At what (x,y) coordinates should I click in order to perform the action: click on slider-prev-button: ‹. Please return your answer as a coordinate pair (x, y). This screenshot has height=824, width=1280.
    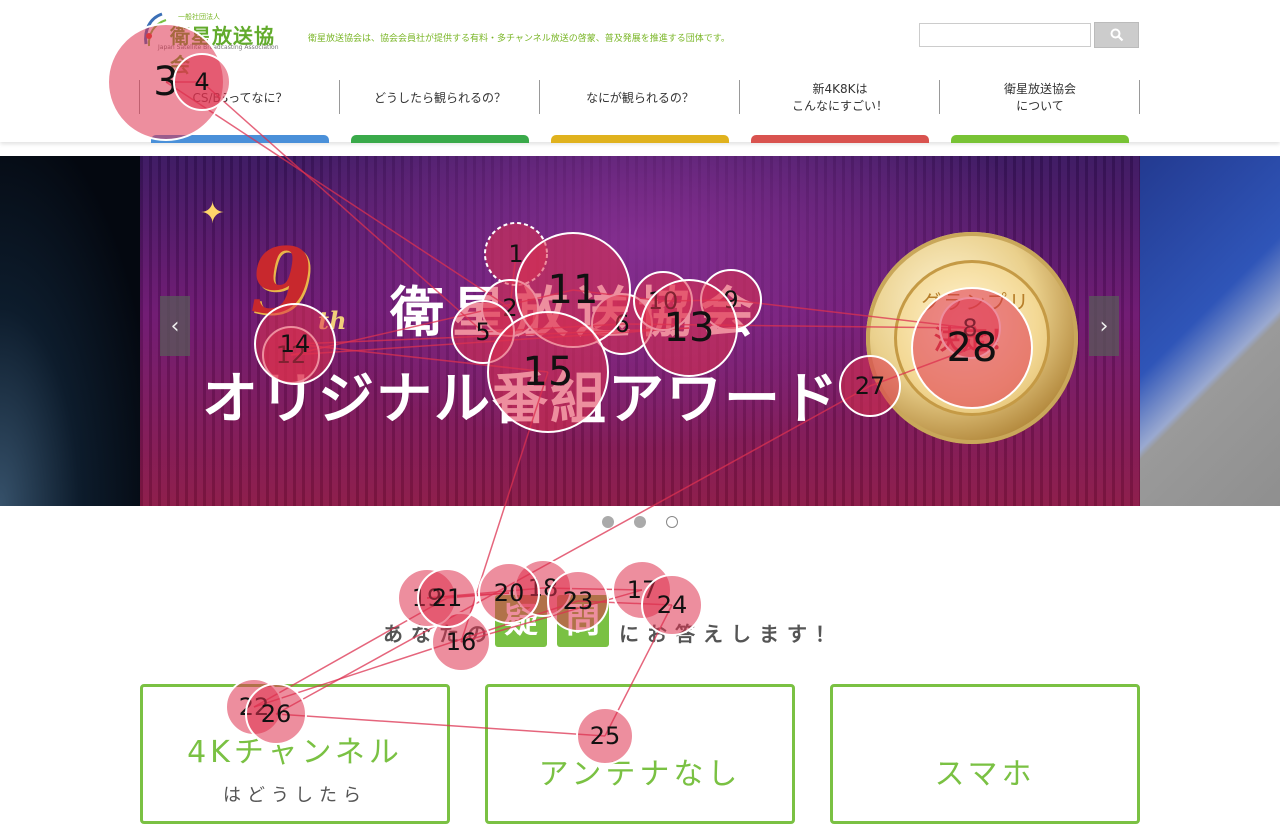
    Looking at the image, I should click on (175, 326).